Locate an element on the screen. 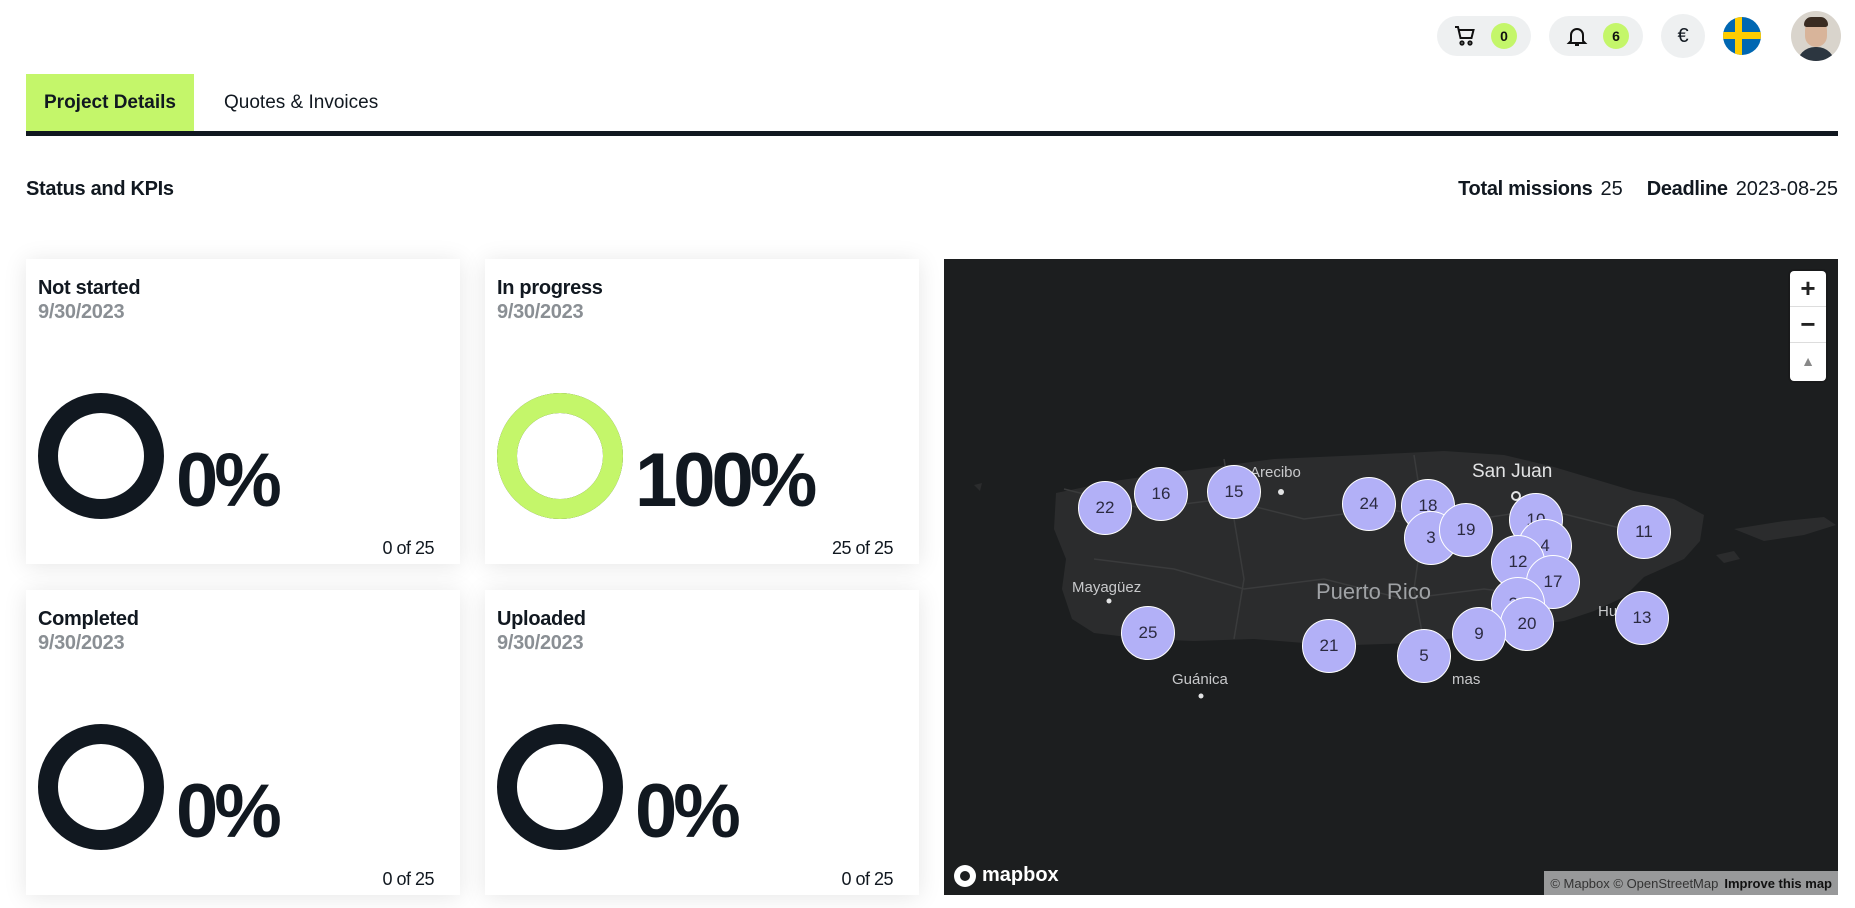 The image size is (1855, 908). project-meta: Total missions 25 Deadline 2023-08-25 is located at coordinates (1648, 189).